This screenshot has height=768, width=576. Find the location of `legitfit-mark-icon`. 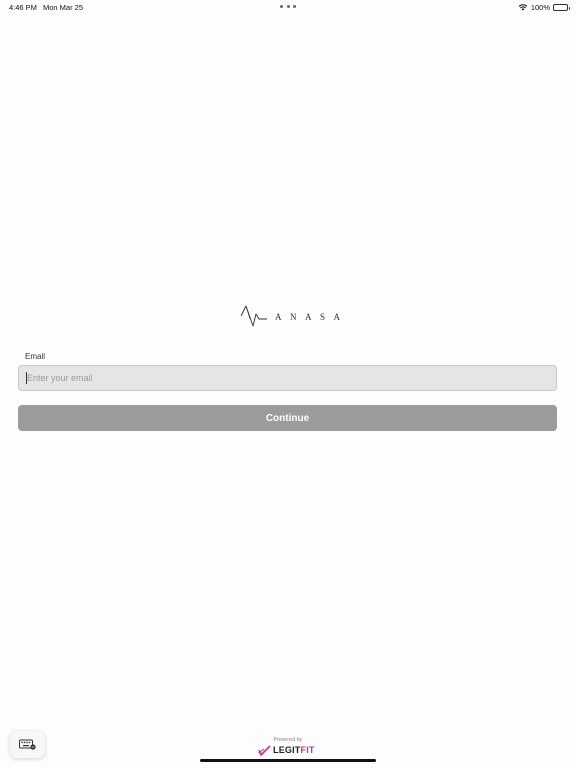

legitfit-mark-icon is located at coordinates (264, 750).